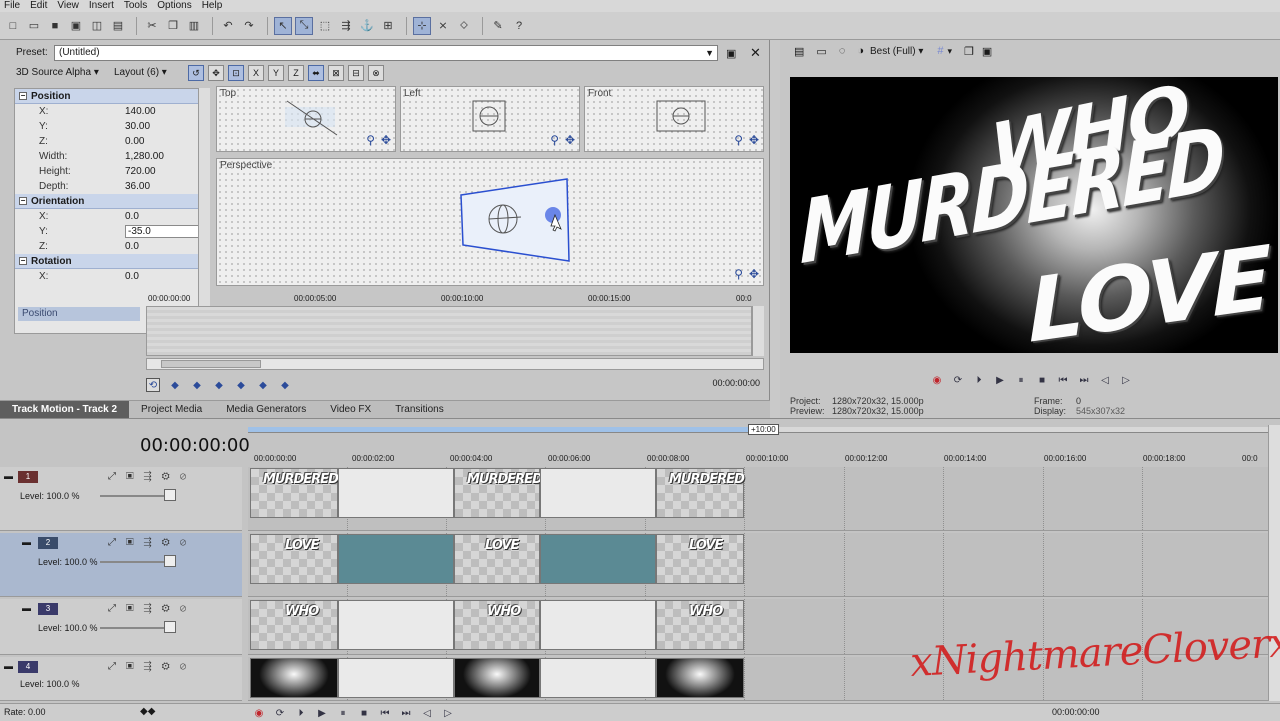 This screenshot has height=721, width=1280. What do you see at coordinates (112, 261) in the screenshot?
I see `rotation-section-header: − Rotation` at bounding box center [112, 261].